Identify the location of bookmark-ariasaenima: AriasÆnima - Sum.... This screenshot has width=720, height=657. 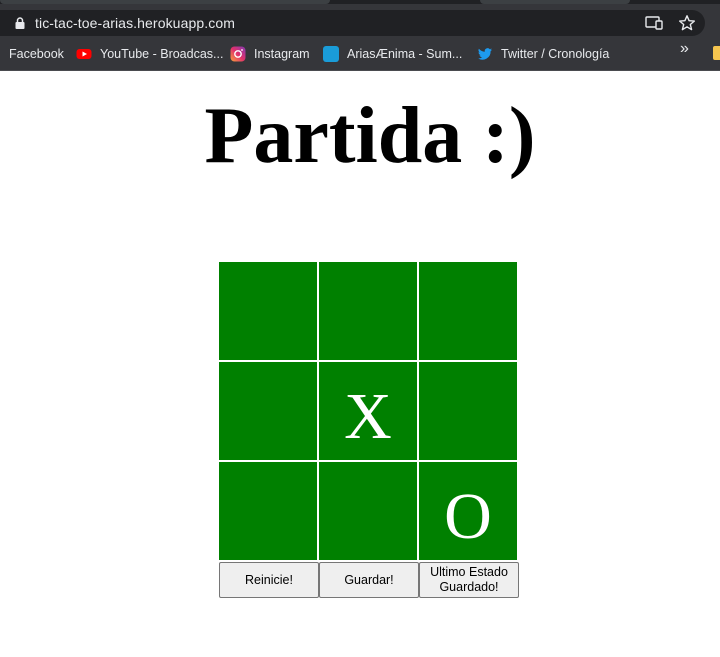
(392, 54).